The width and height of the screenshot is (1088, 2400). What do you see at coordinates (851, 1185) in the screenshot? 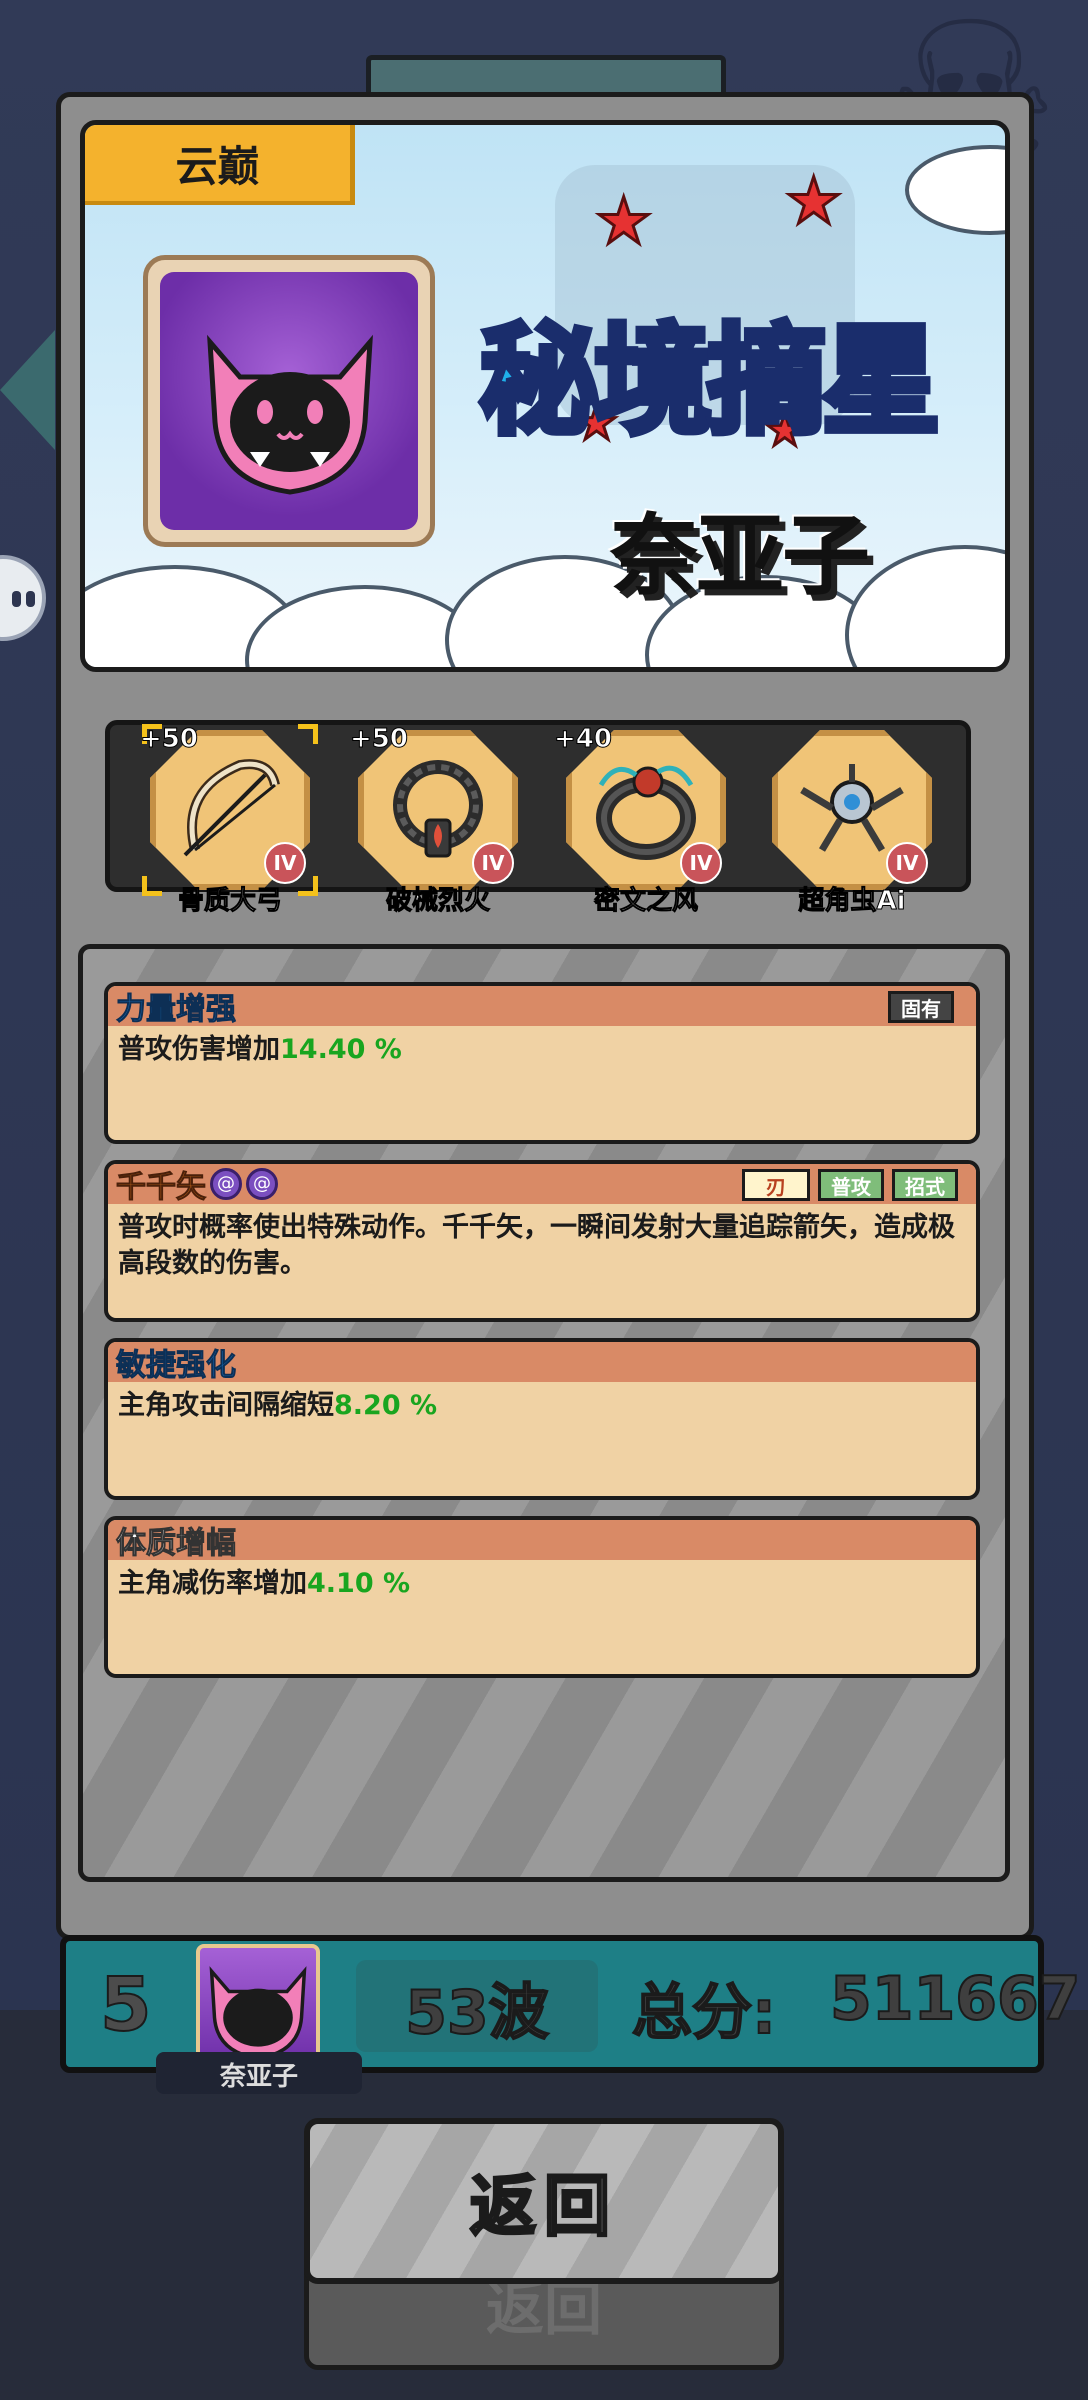
I see `stat-tag: 普攻` at bounding box center [851, 1185].